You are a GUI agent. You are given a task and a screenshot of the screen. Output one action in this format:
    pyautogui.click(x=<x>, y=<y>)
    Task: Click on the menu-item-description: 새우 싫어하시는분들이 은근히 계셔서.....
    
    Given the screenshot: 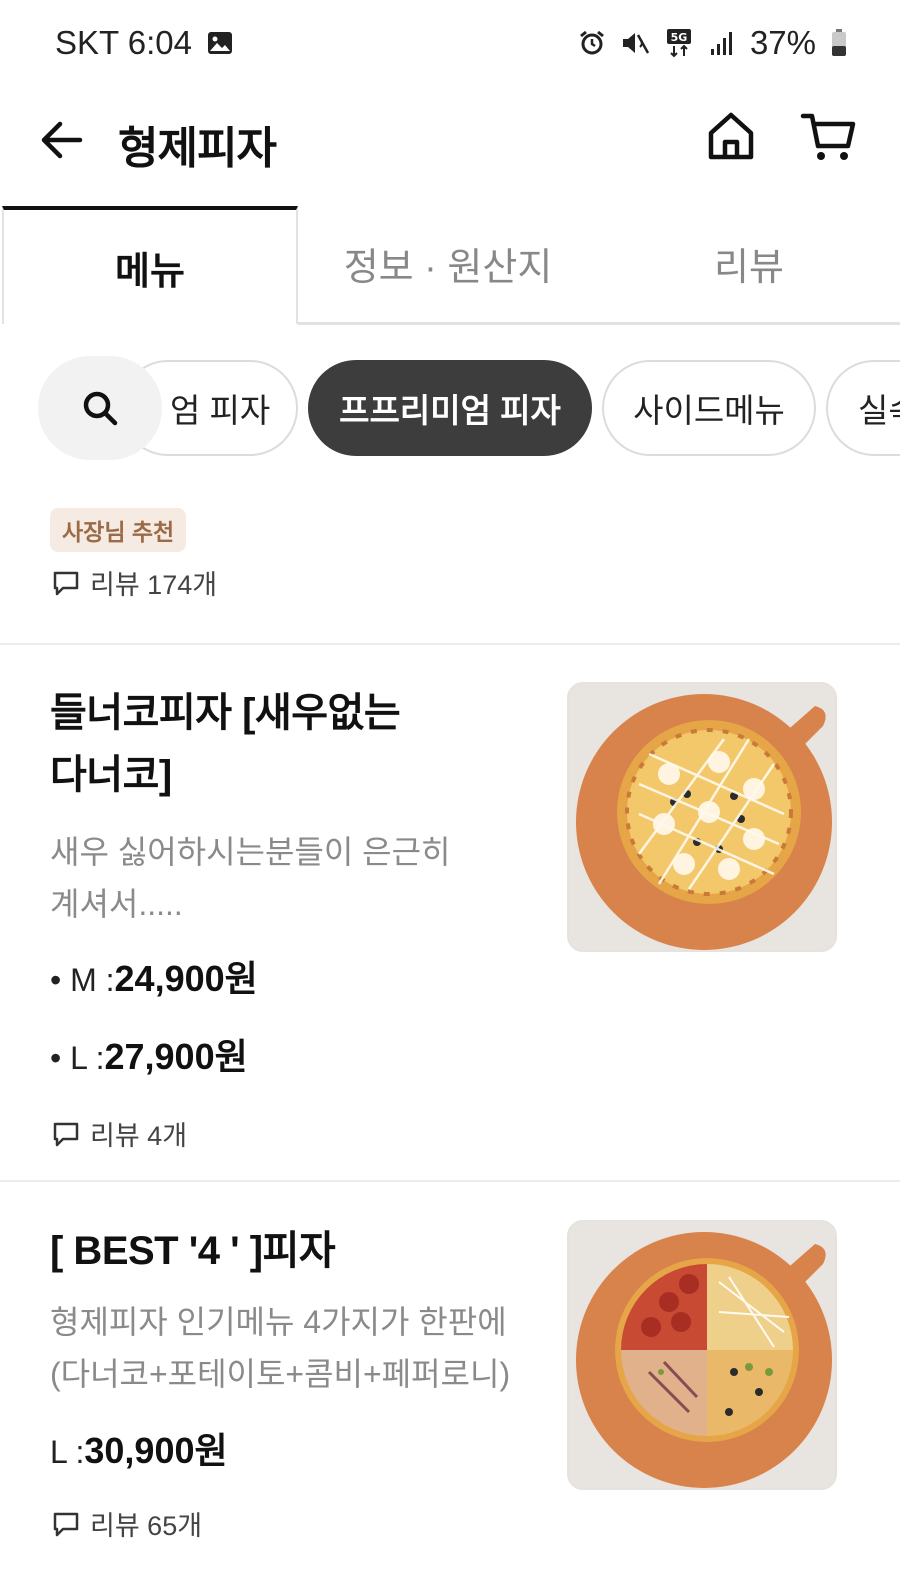 What is the action you would take?
    pyautogui.click(x=250, y=878)
    